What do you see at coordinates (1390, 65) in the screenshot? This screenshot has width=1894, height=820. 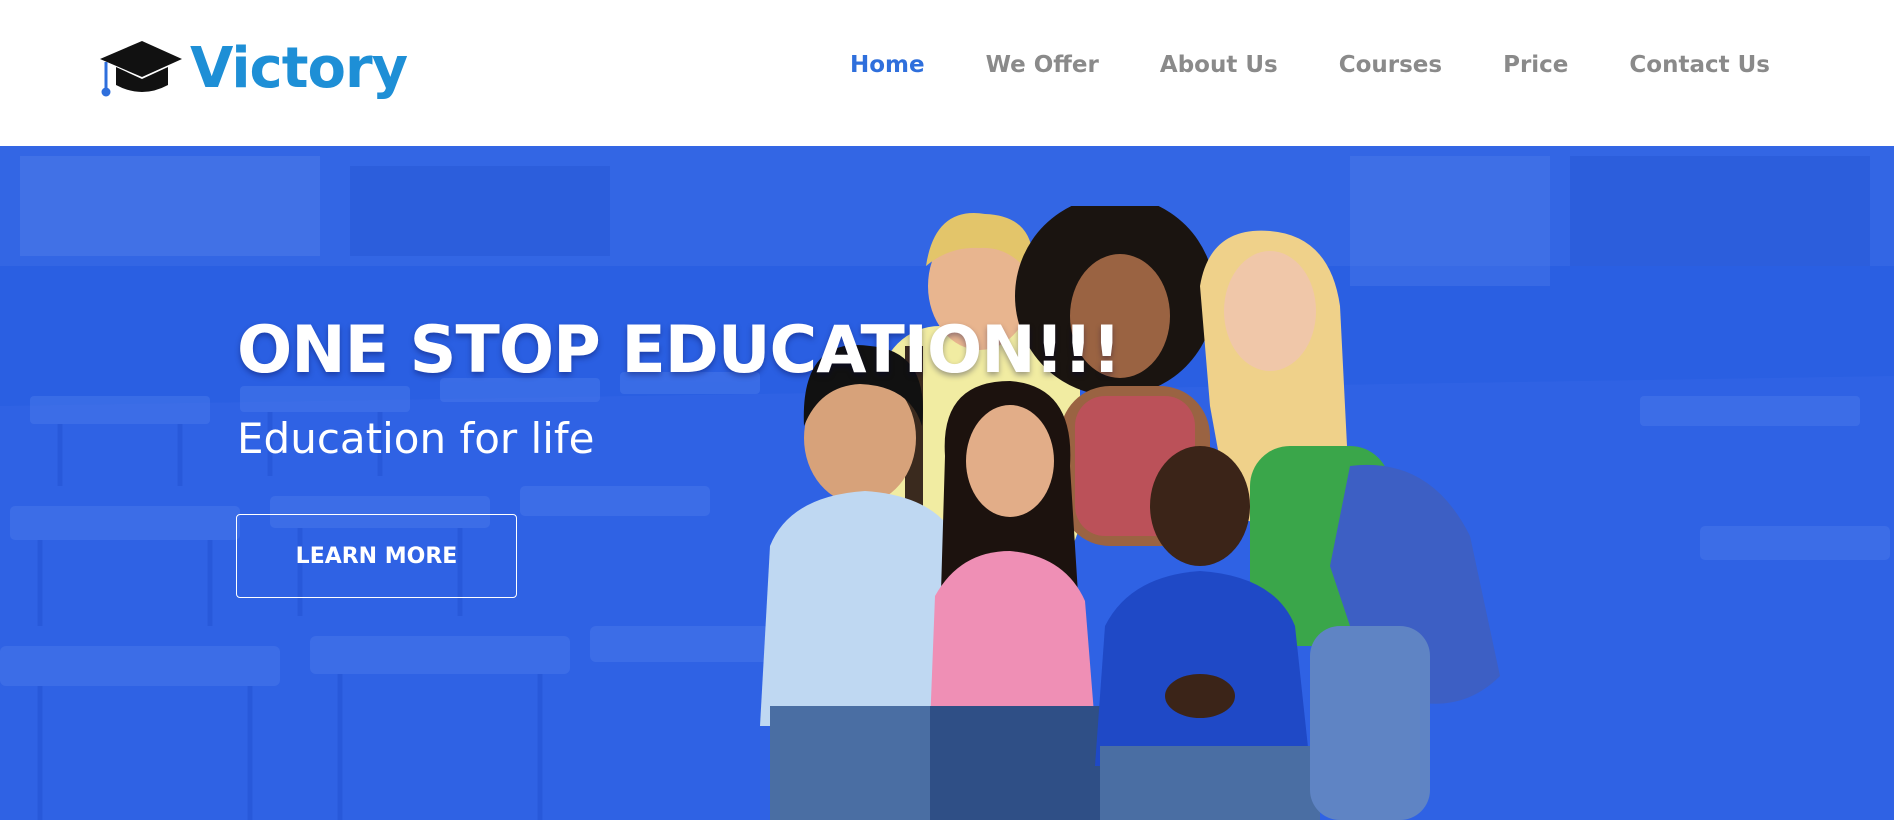 I see `nav-courses: Courses` at bounding box center [1390, 65].